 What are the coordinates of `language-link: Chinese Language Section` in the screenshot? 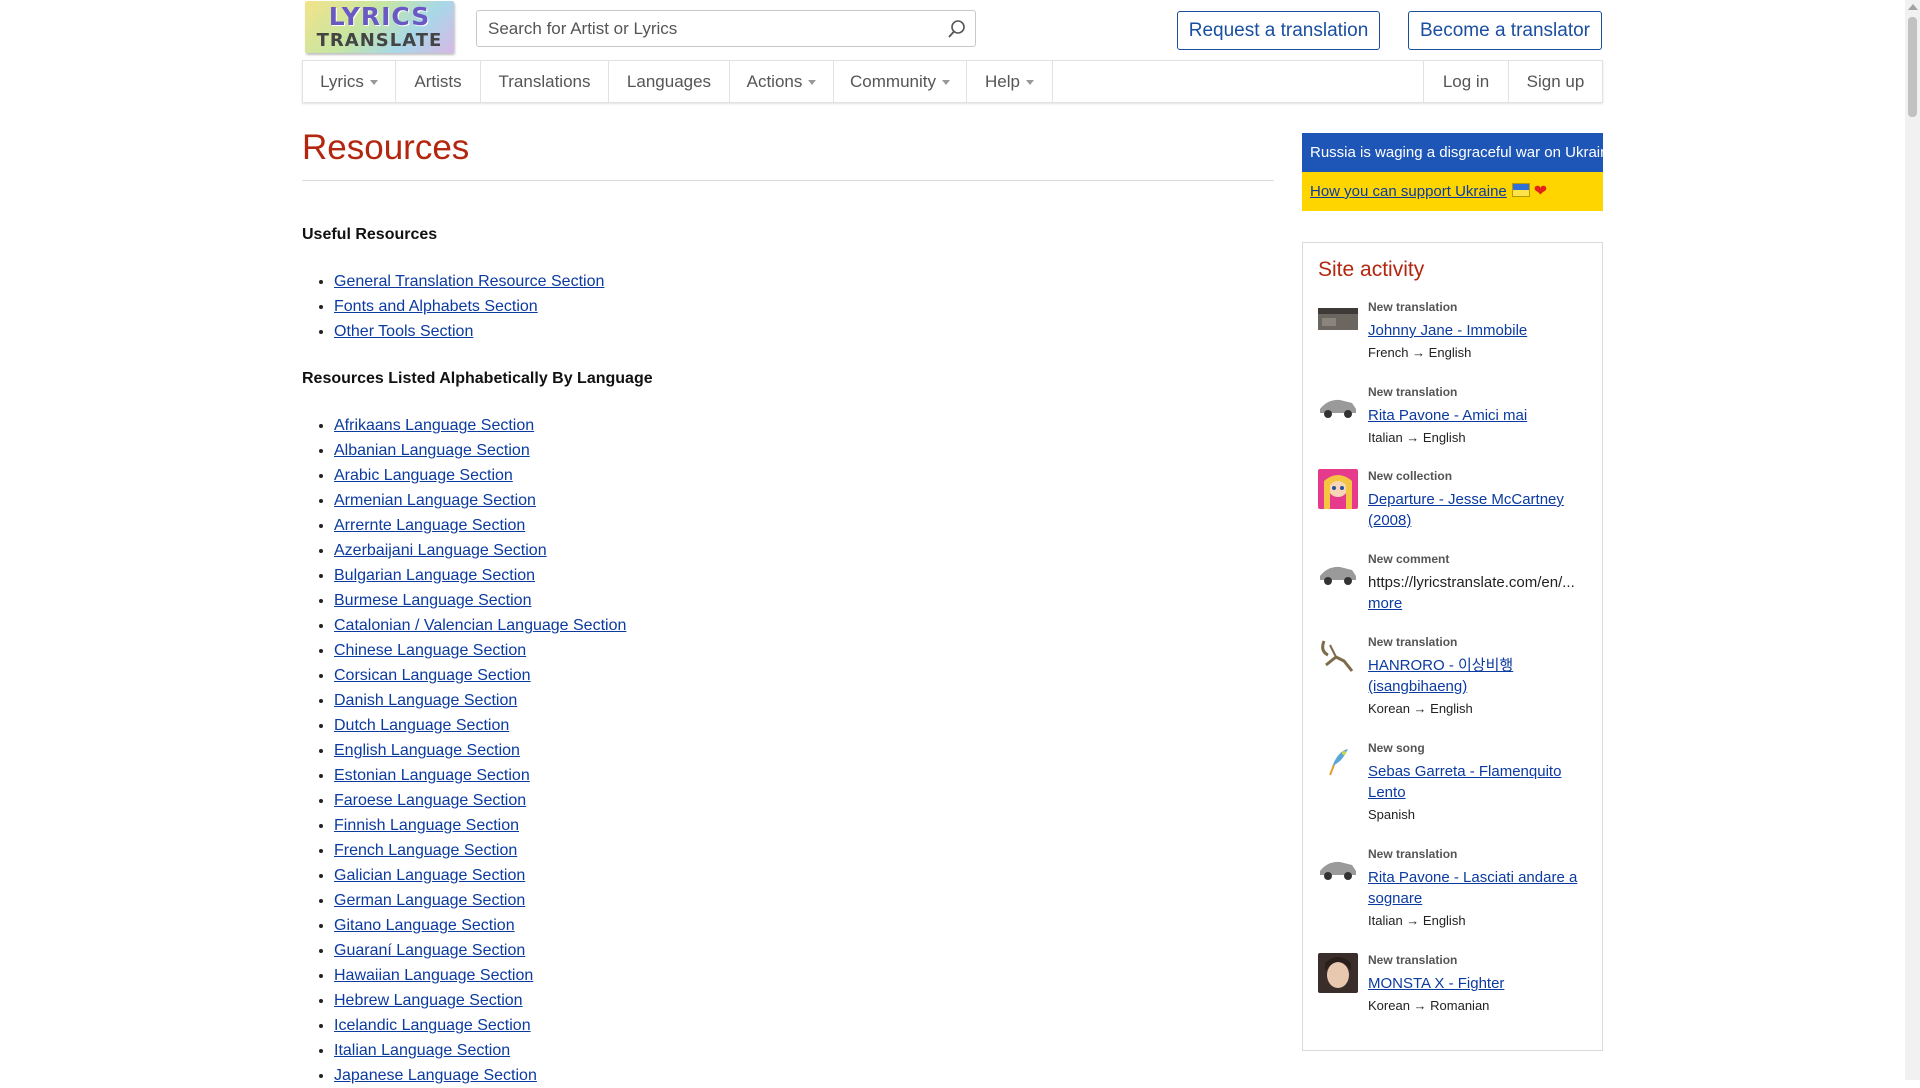 It's located at (430, 650).